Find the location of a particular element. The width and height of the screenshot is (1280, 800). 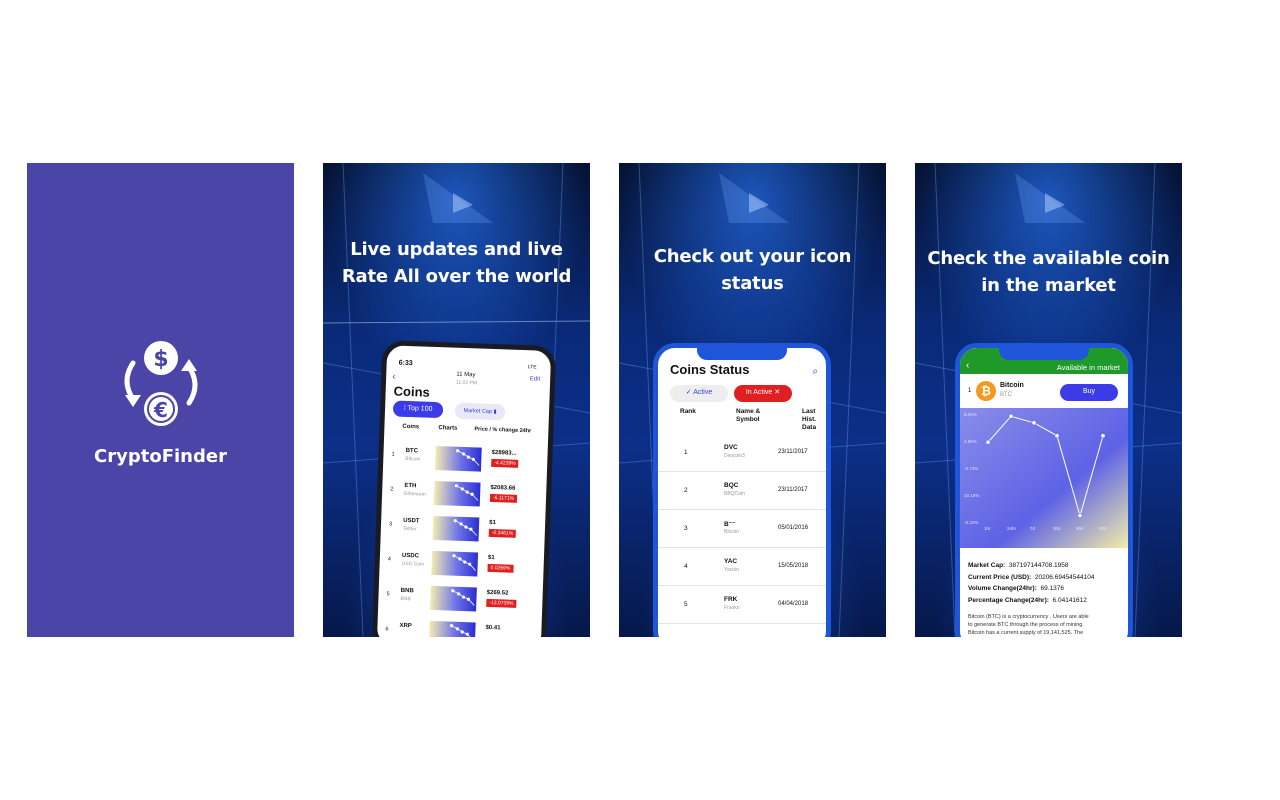

row-date: 15/05/2018 is located at coordinates (793, 566).